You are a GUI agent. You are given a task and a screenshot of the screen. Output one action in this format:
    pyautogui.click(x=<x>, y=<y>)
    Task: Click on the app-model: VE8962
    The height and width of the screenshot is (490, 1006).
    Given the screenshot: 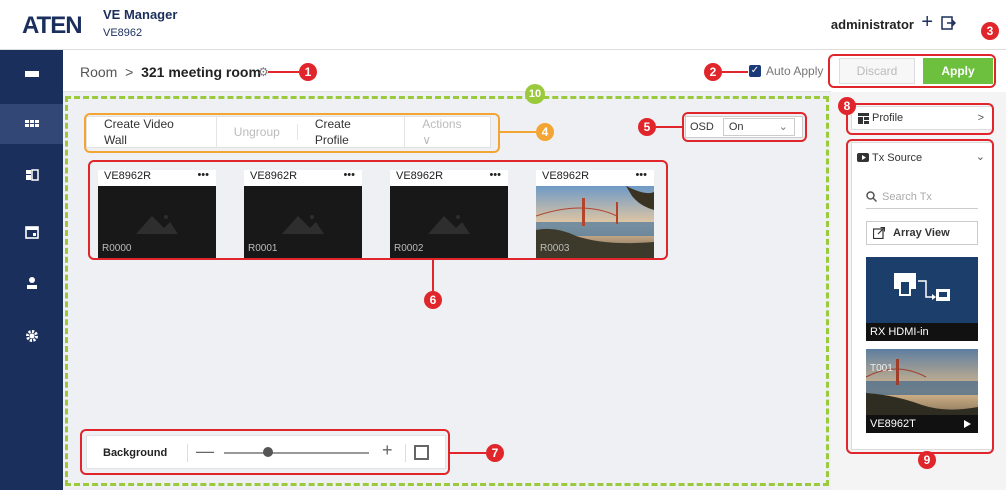 What is the action you would take?
    pyautogui.click(x=123, y=33)
    